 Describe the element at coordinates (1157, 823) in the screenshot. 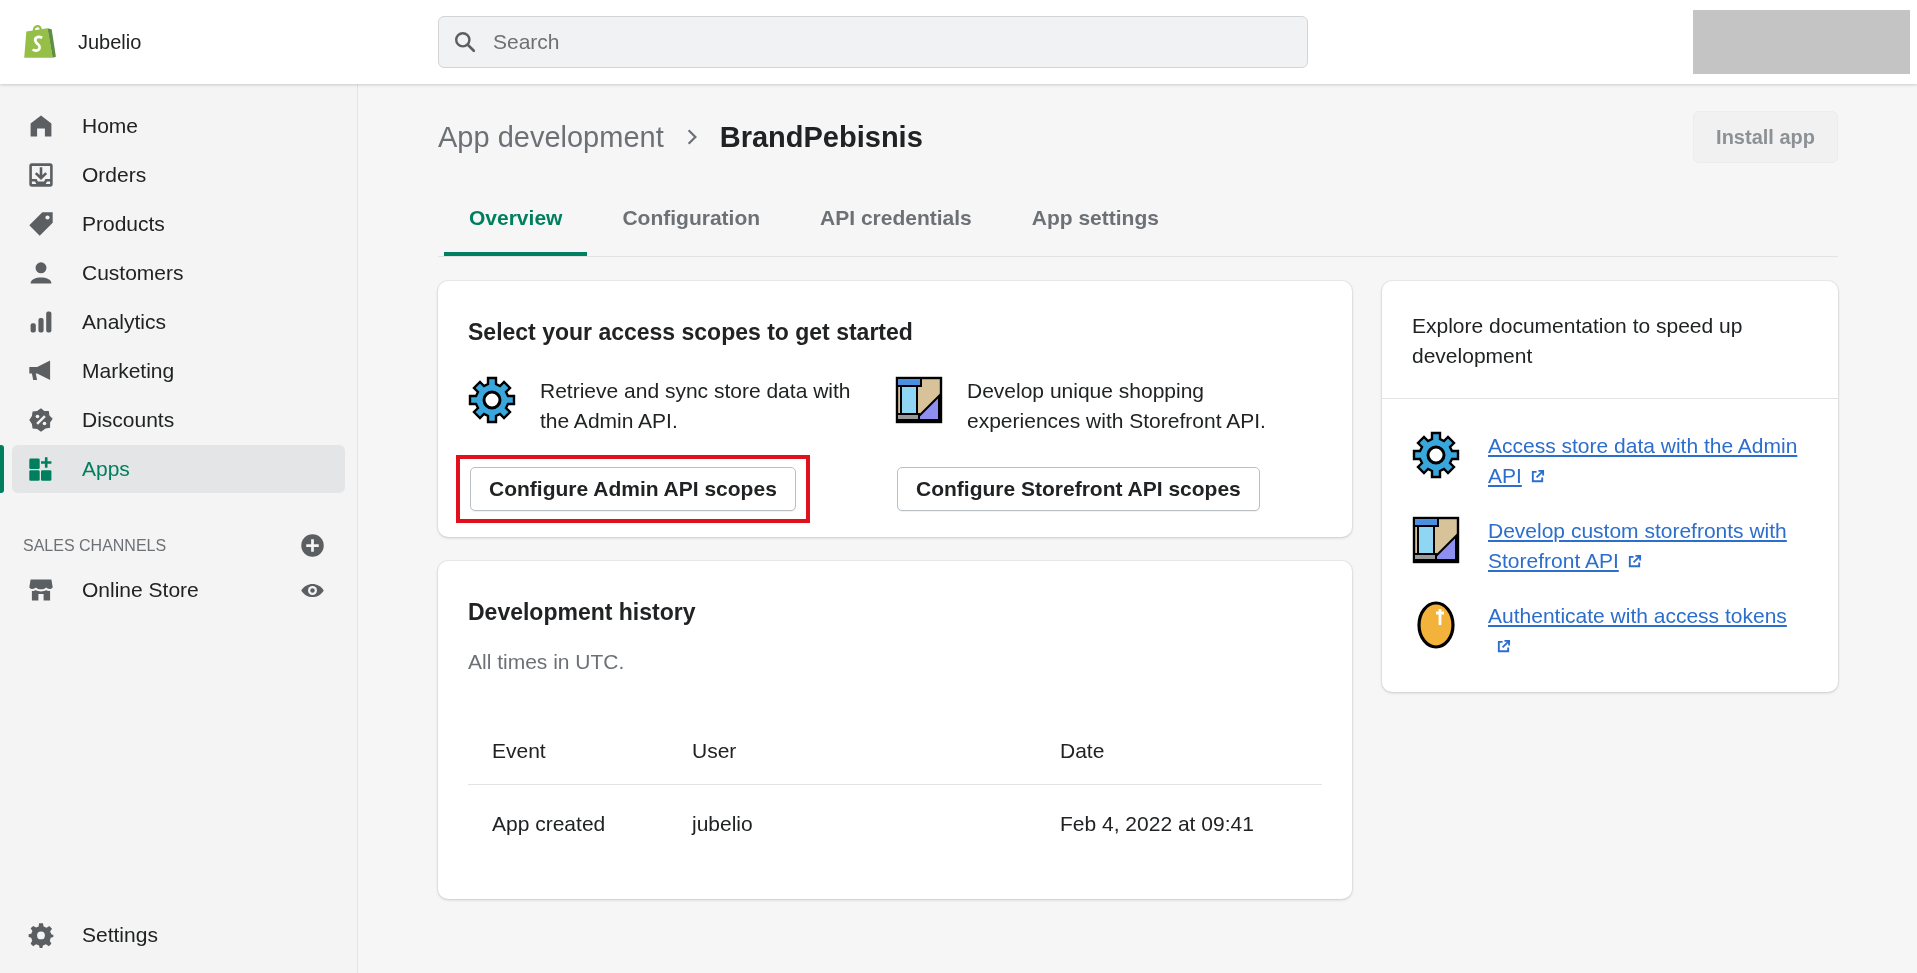

I see `table-cell-text: Feb 4, 2022 at 09:41` at that location.